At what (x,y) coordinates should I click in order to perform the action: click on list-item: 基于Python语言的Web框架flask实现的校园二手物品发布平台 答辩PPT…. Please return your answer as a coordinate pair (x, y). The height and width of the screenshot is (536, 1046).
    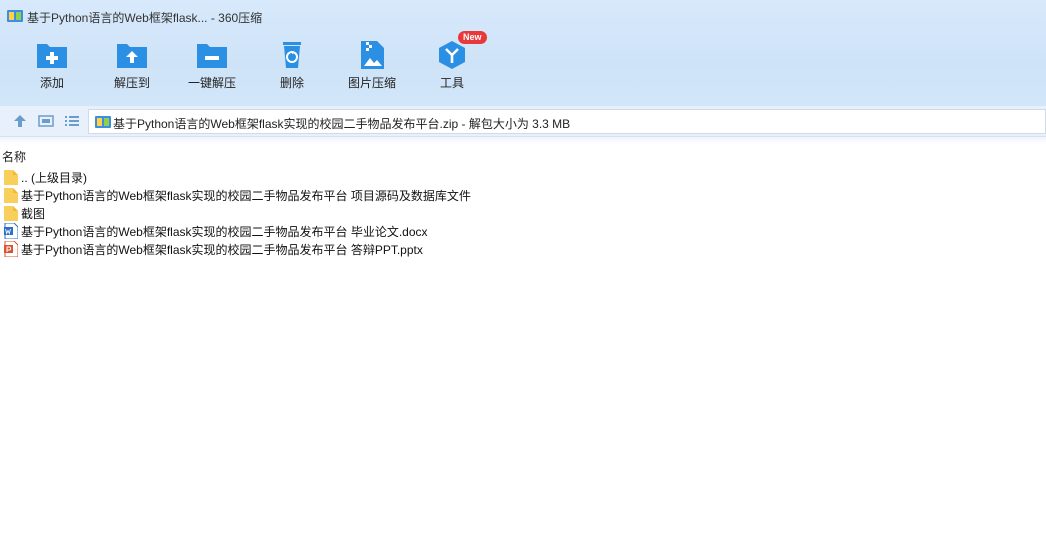
    Looking at the image, I should click on (523, 249).